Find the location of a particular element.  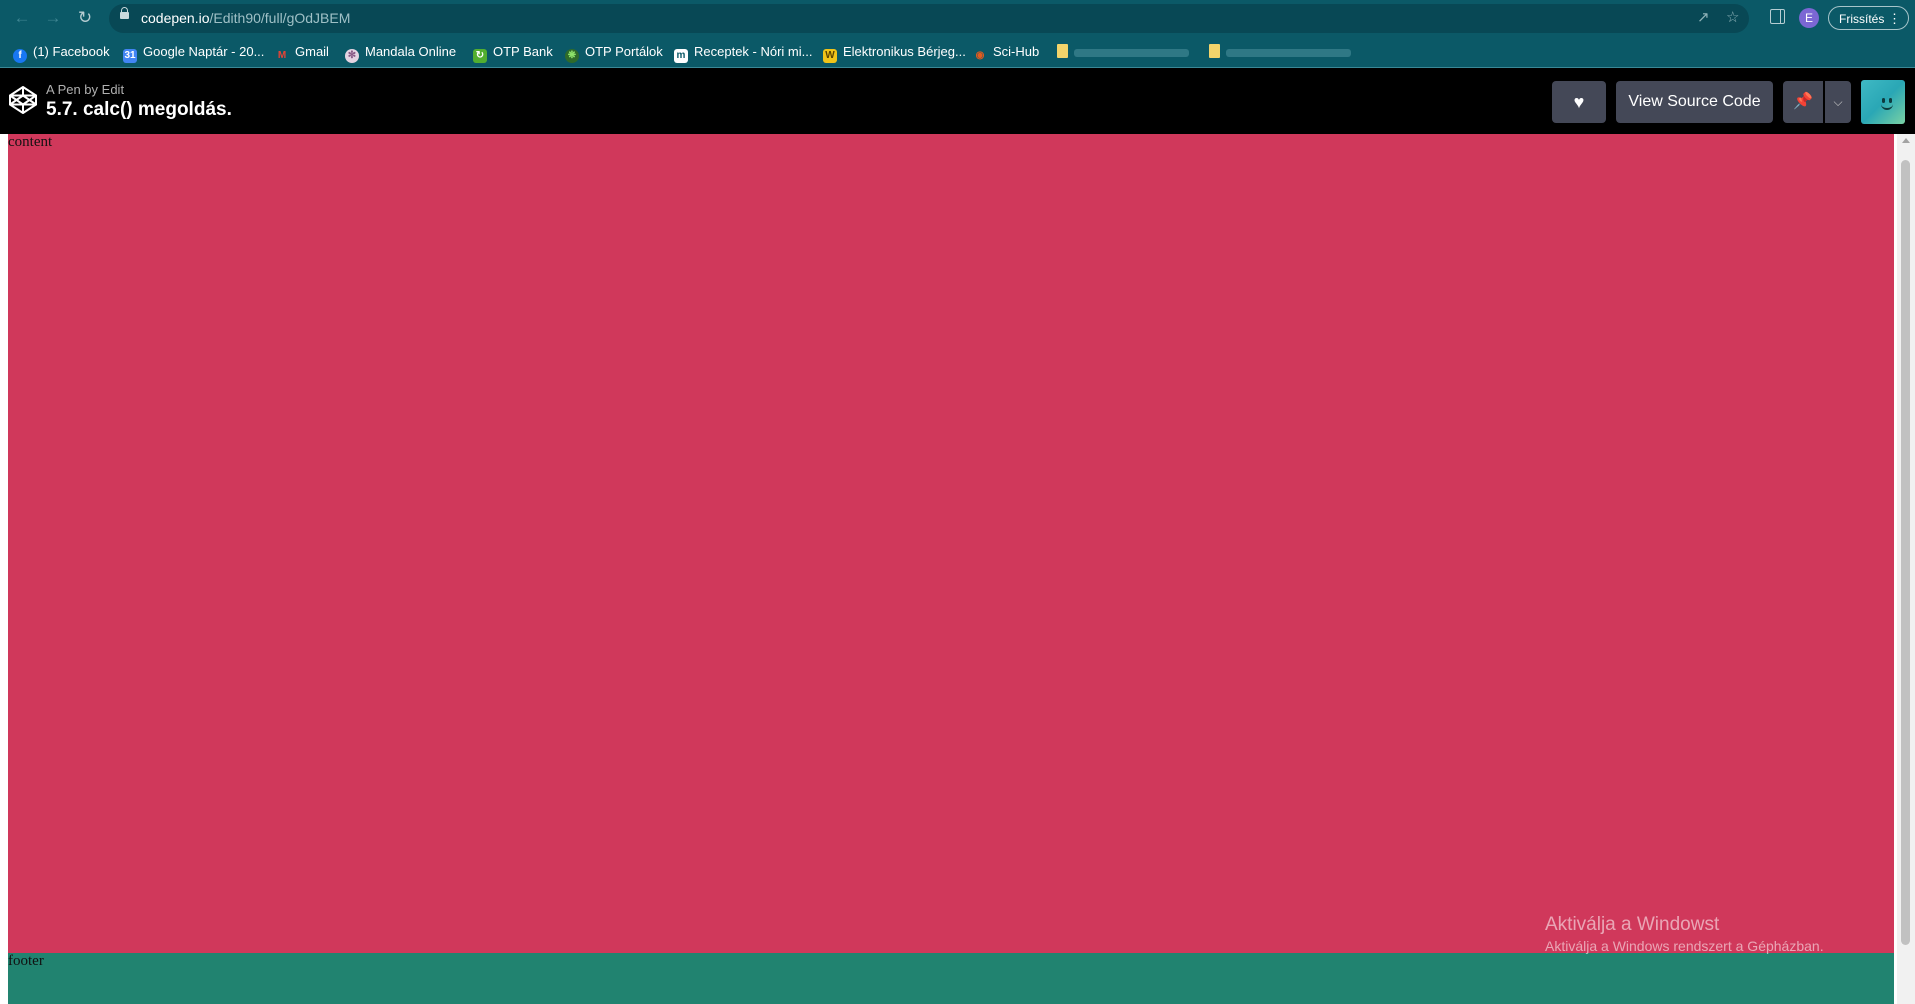

profile-avatar: E is located at coordinates (1809, 18).